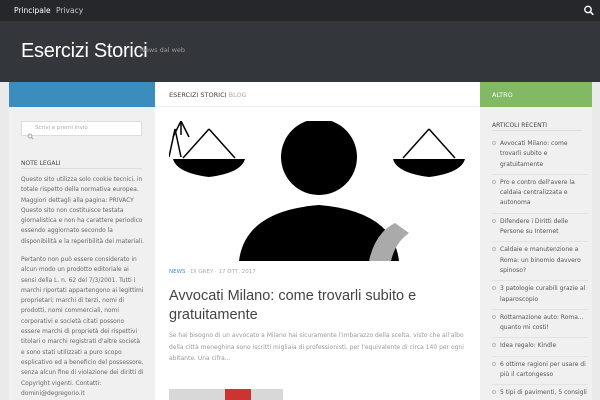 The height and width of the screenshot is (400, 600). What do you see at coordinates (520, 125) in the screenshot?
I see `recent-posts-title: ARTICOLI RECENTI` at bounding box center [520, 125].